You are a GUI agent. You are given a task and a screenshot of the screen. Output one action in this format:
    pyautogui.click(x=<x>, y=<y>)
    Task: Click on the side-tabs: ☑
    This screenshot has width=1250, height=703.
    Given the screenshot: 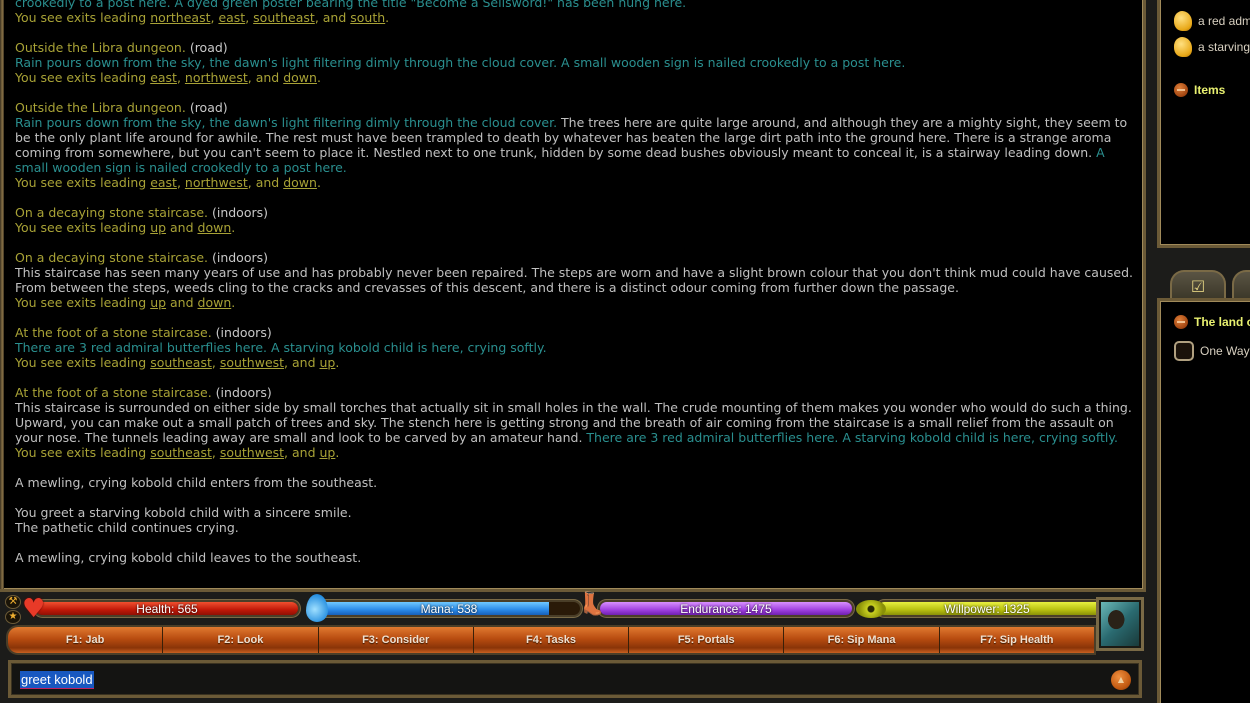 What is the action you would take?
    pyautogui.click(x=1210, y=285)
    